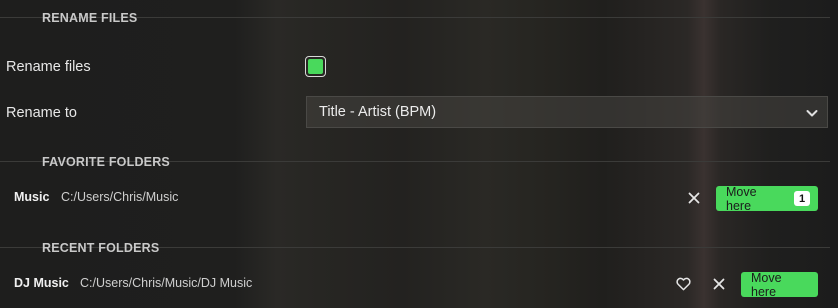 This screenshot has width=838, height=308. What do you see at coordinates (802, 198) in the screenshot?
I see `shortcut-badge: 1` at bounding box center [802, 198].